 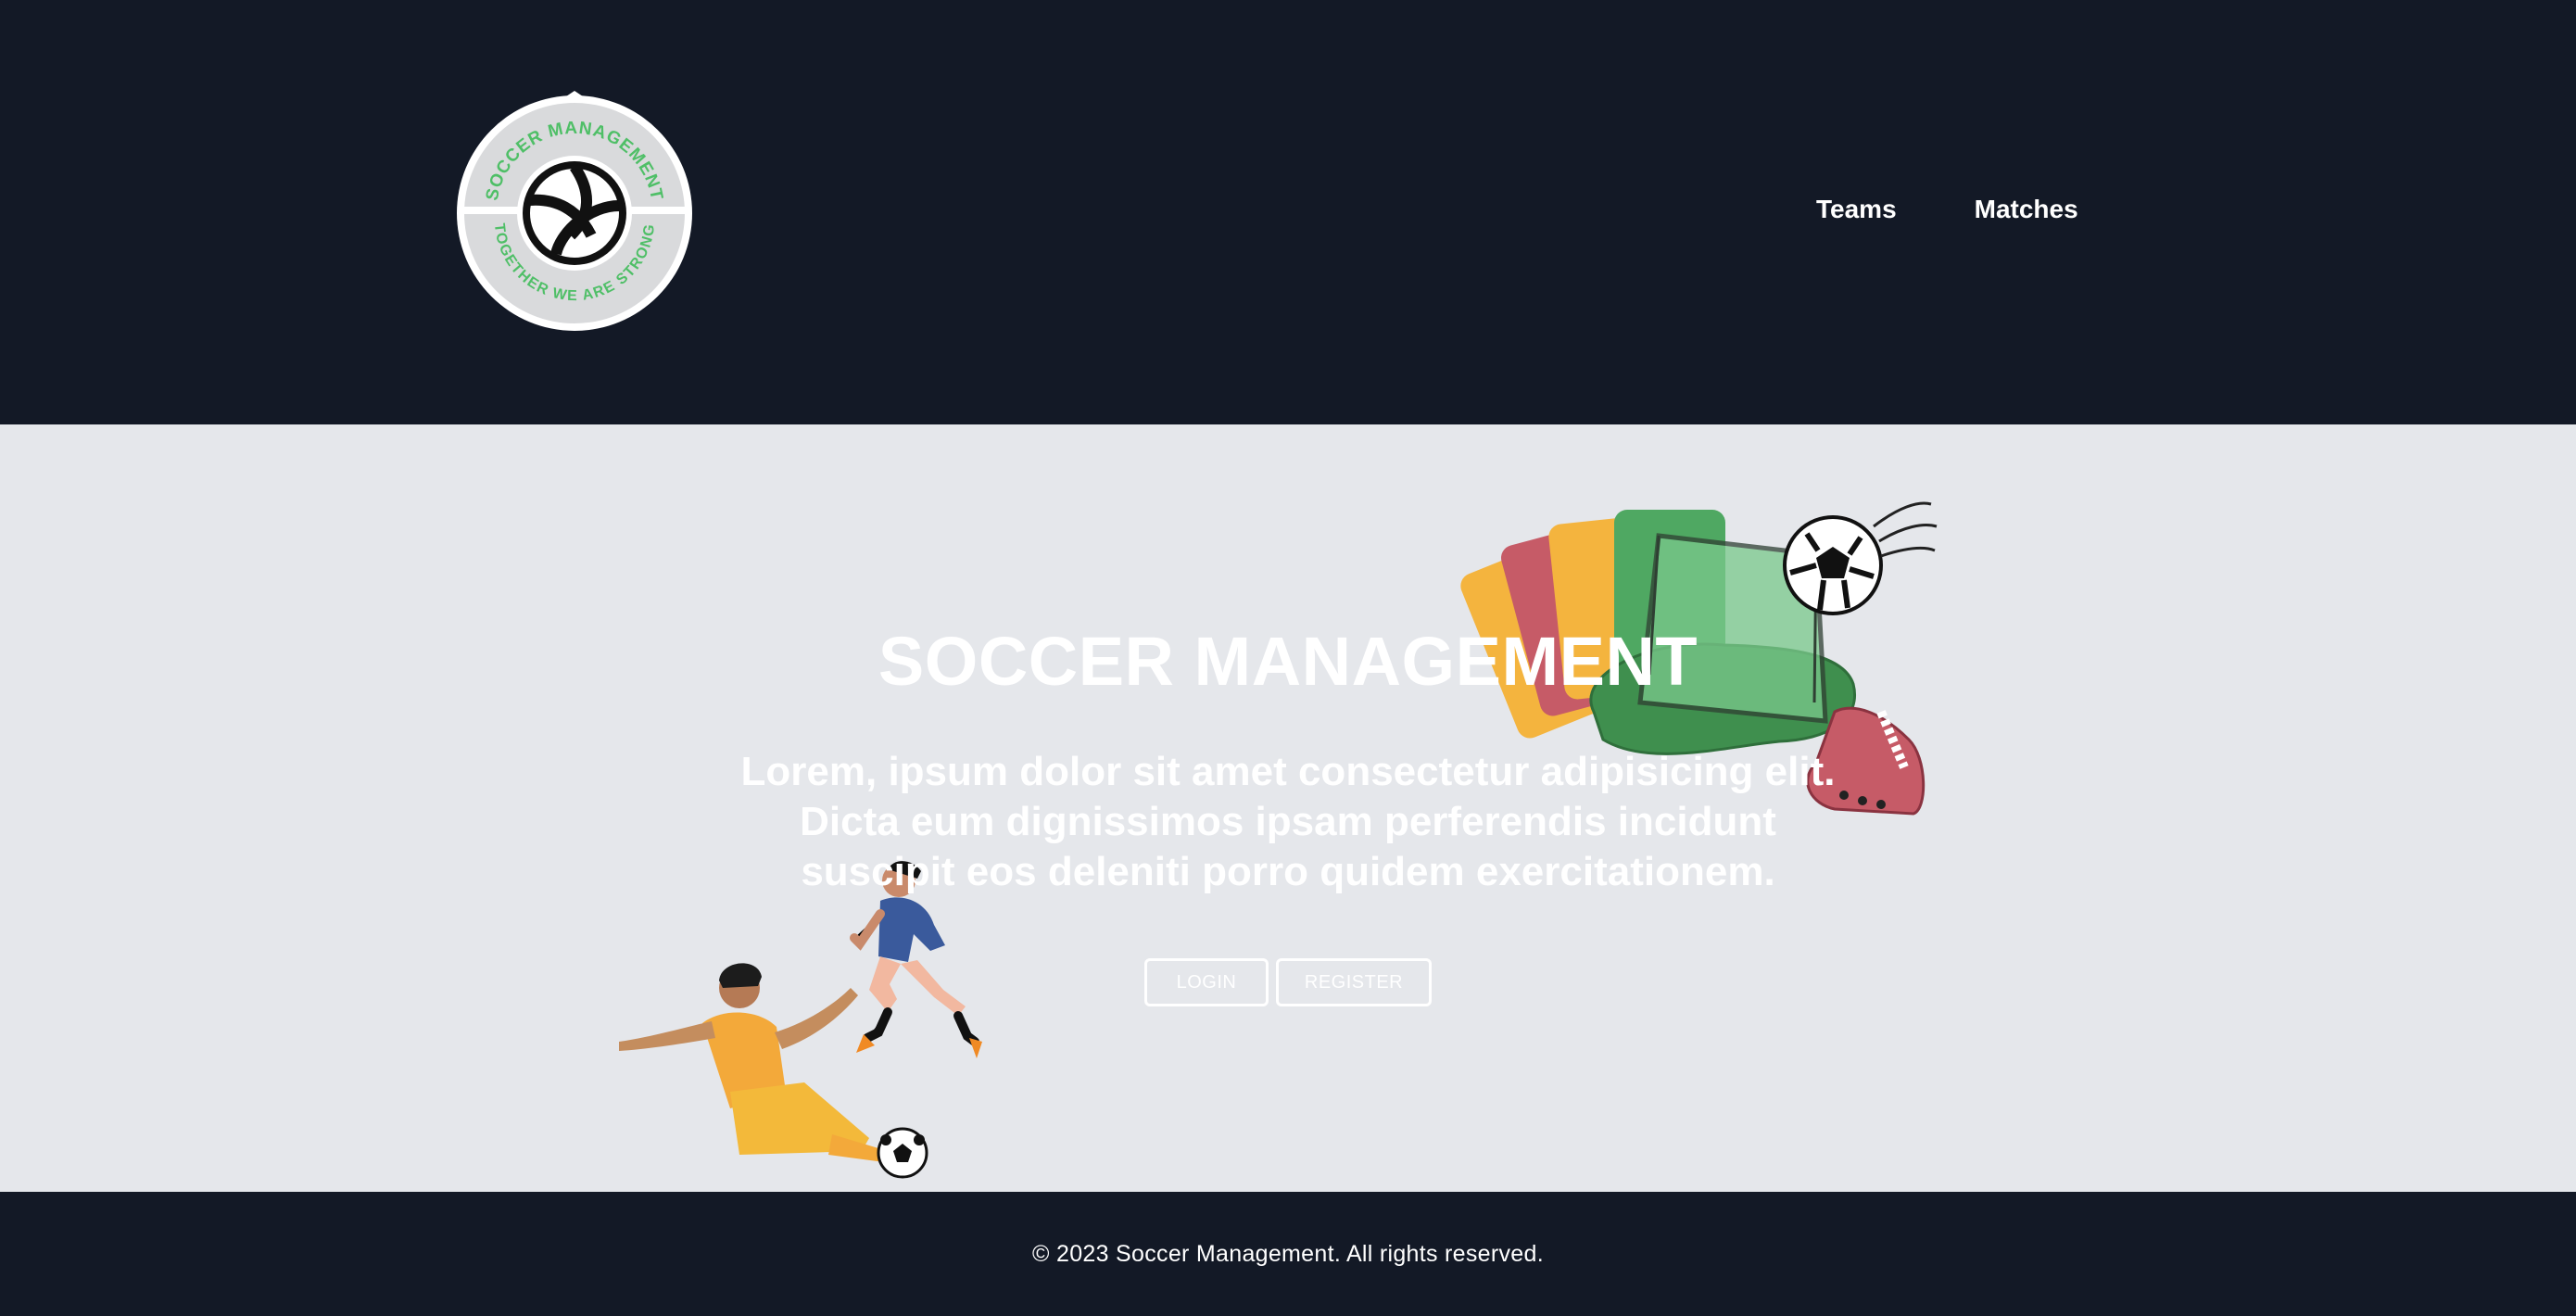 I want to click on main-nav: Teams Matches, so click(x=1947, y=209).